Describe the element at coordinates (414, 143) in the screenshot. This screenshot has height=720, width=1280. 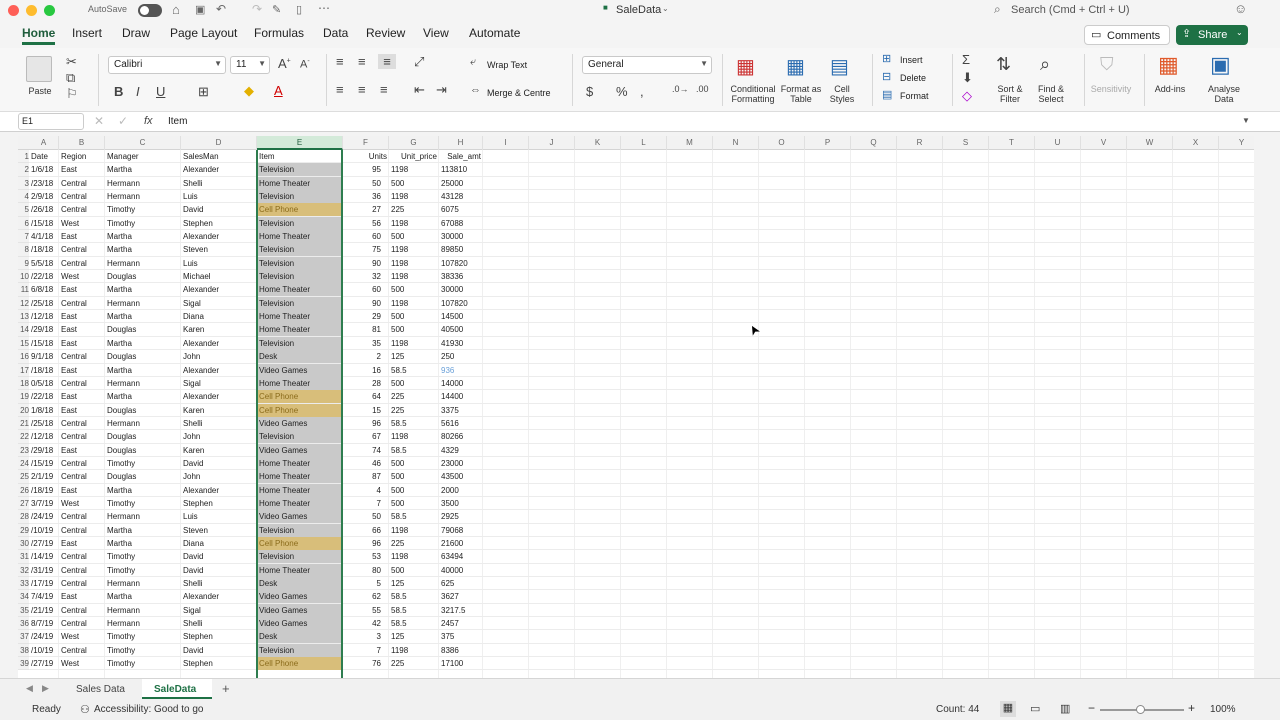
I see `column-header-g: G` at that location.